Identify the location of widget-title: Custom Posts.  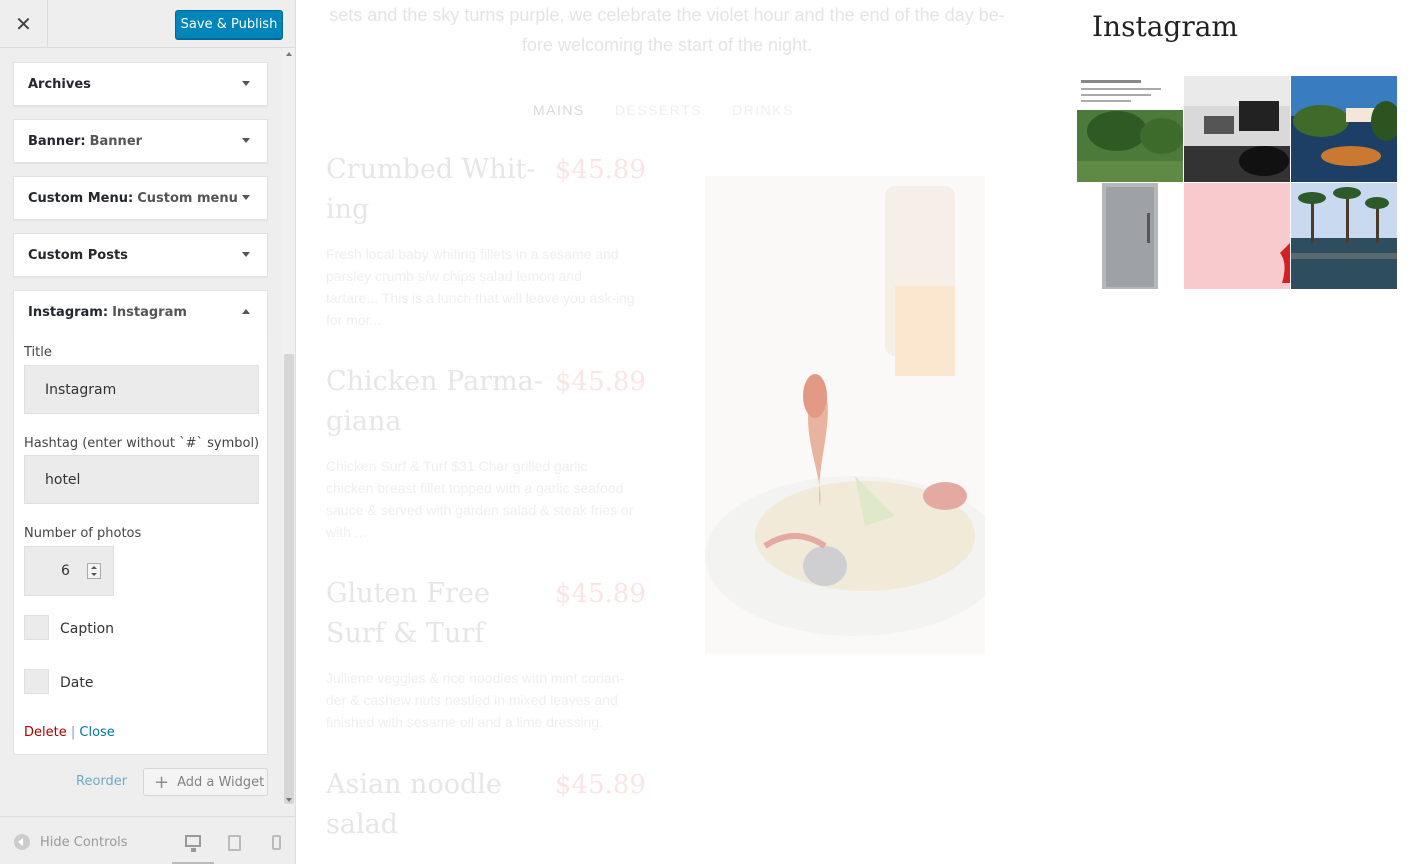
(140, 255).